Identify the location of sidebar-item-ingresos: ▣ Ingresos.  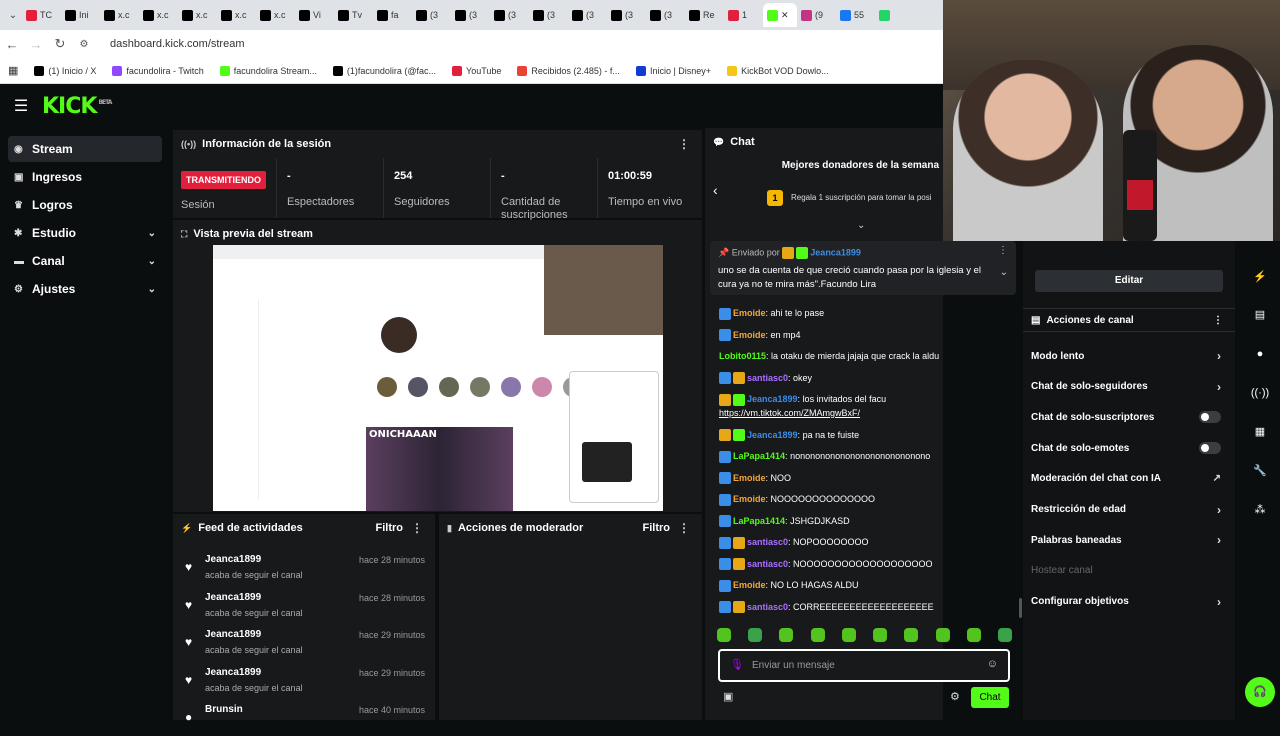
(85, 177).